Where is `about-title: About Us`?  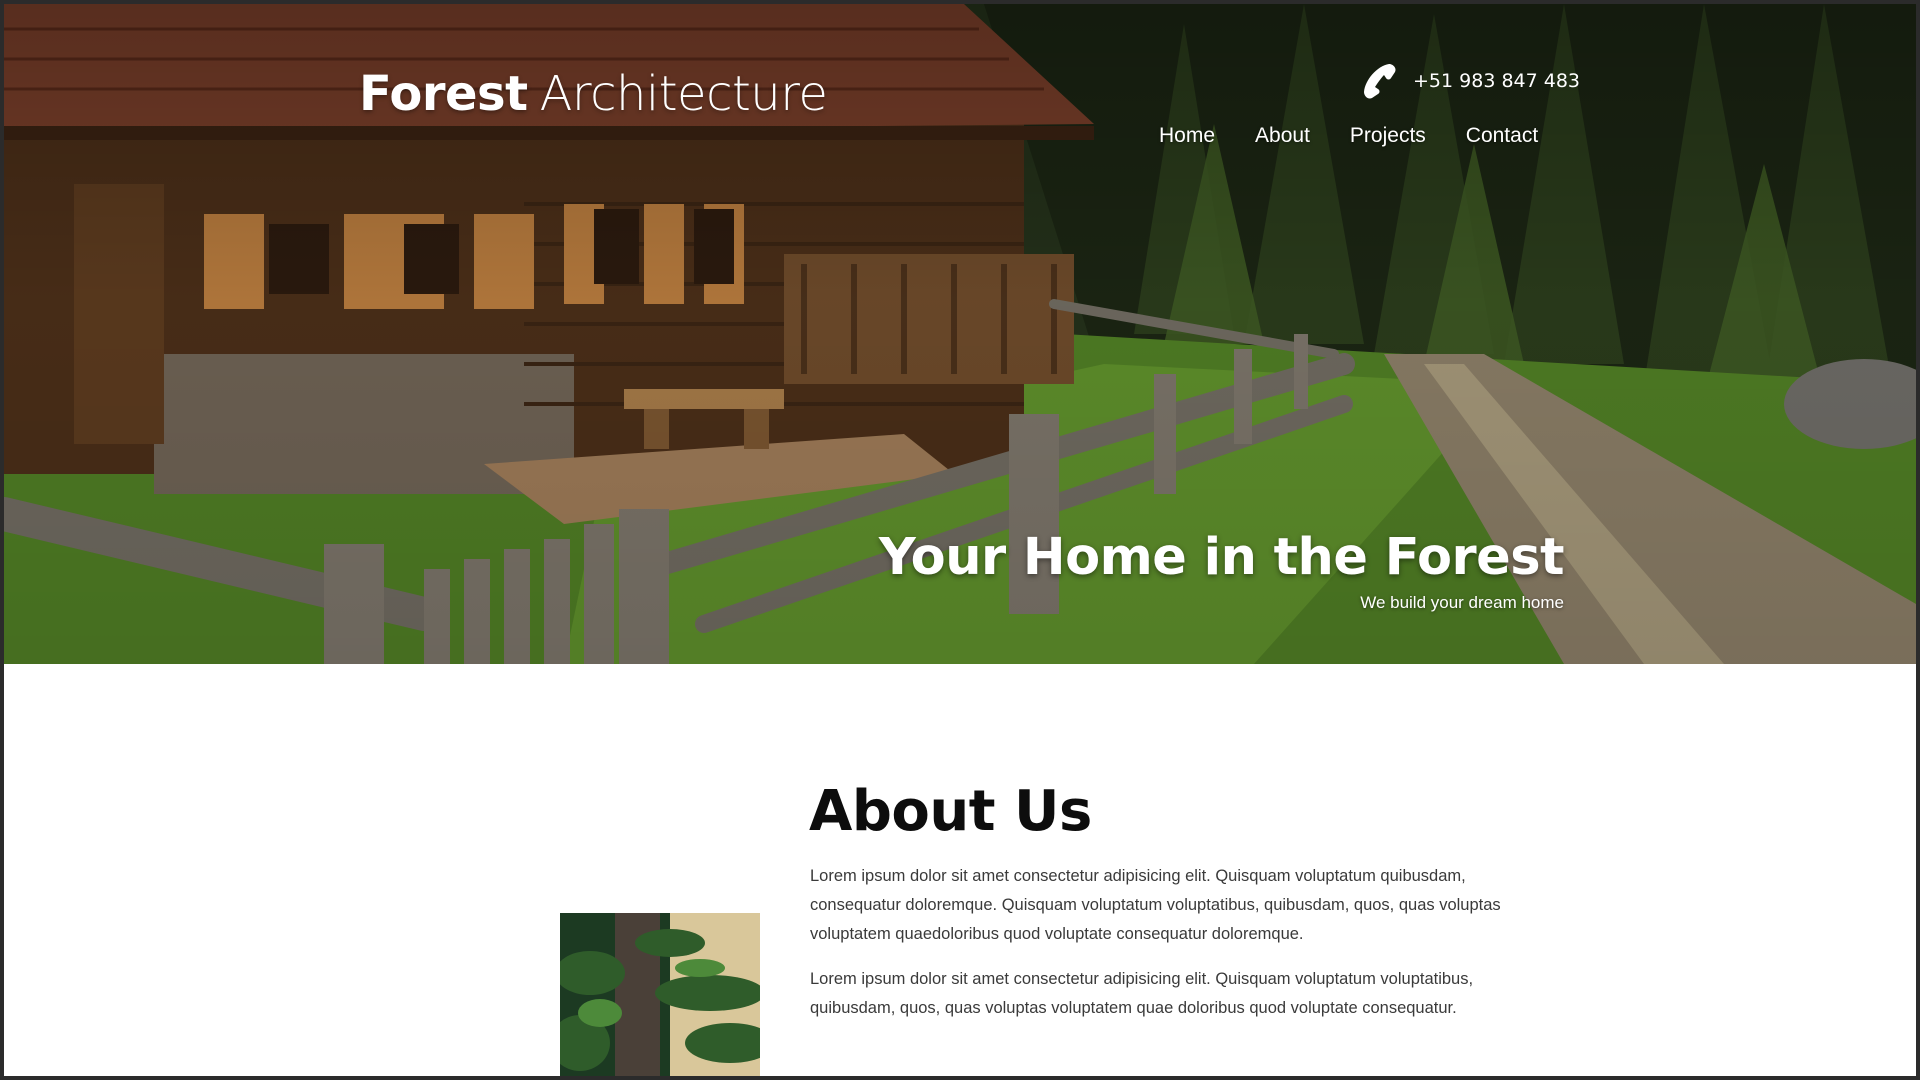
about-title: About Us is located at coordinates (950, 811).